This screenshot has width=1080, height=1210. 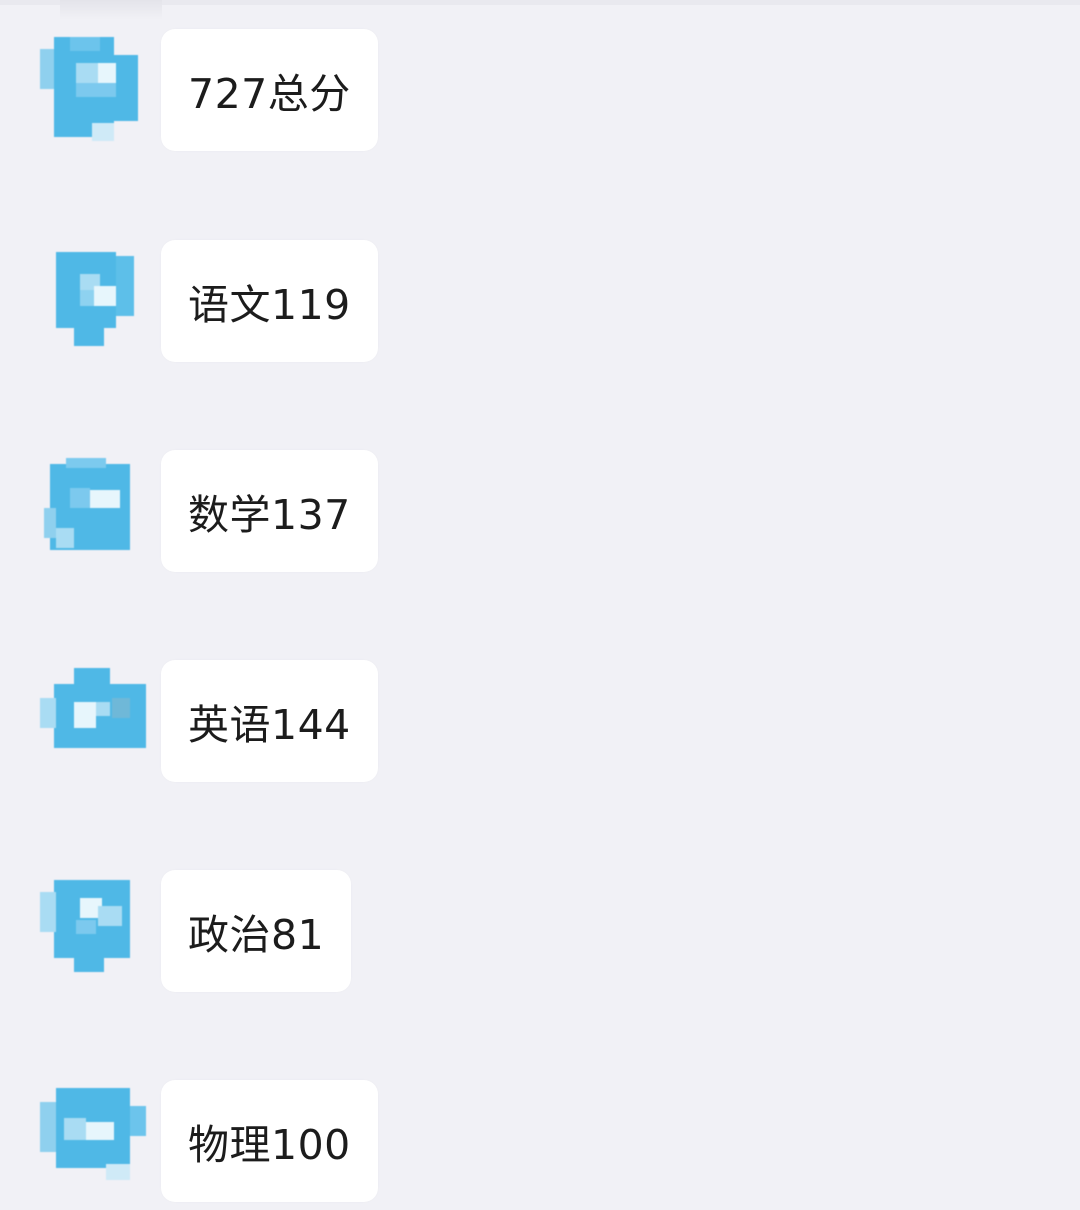 What do you see at coordinates (256, 931) in the screenshot?
I see `message-bubble: 政治81` at bounding box center [256, 931].